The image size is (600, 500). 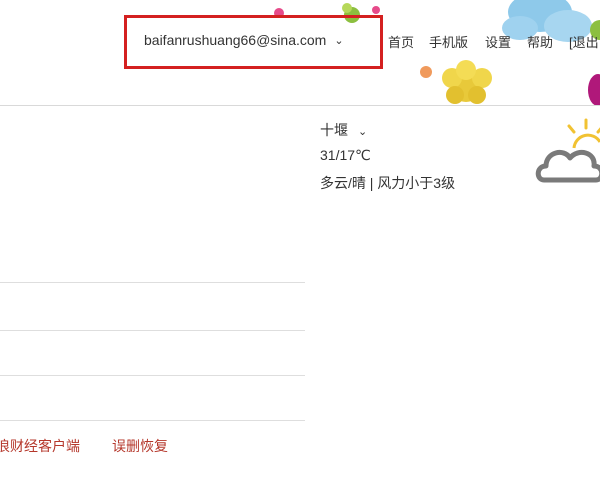 What do you see at coordinates (567, 150) in the screenshot?
I see `cloud-sun-icon` at bounding box center [567, 150].